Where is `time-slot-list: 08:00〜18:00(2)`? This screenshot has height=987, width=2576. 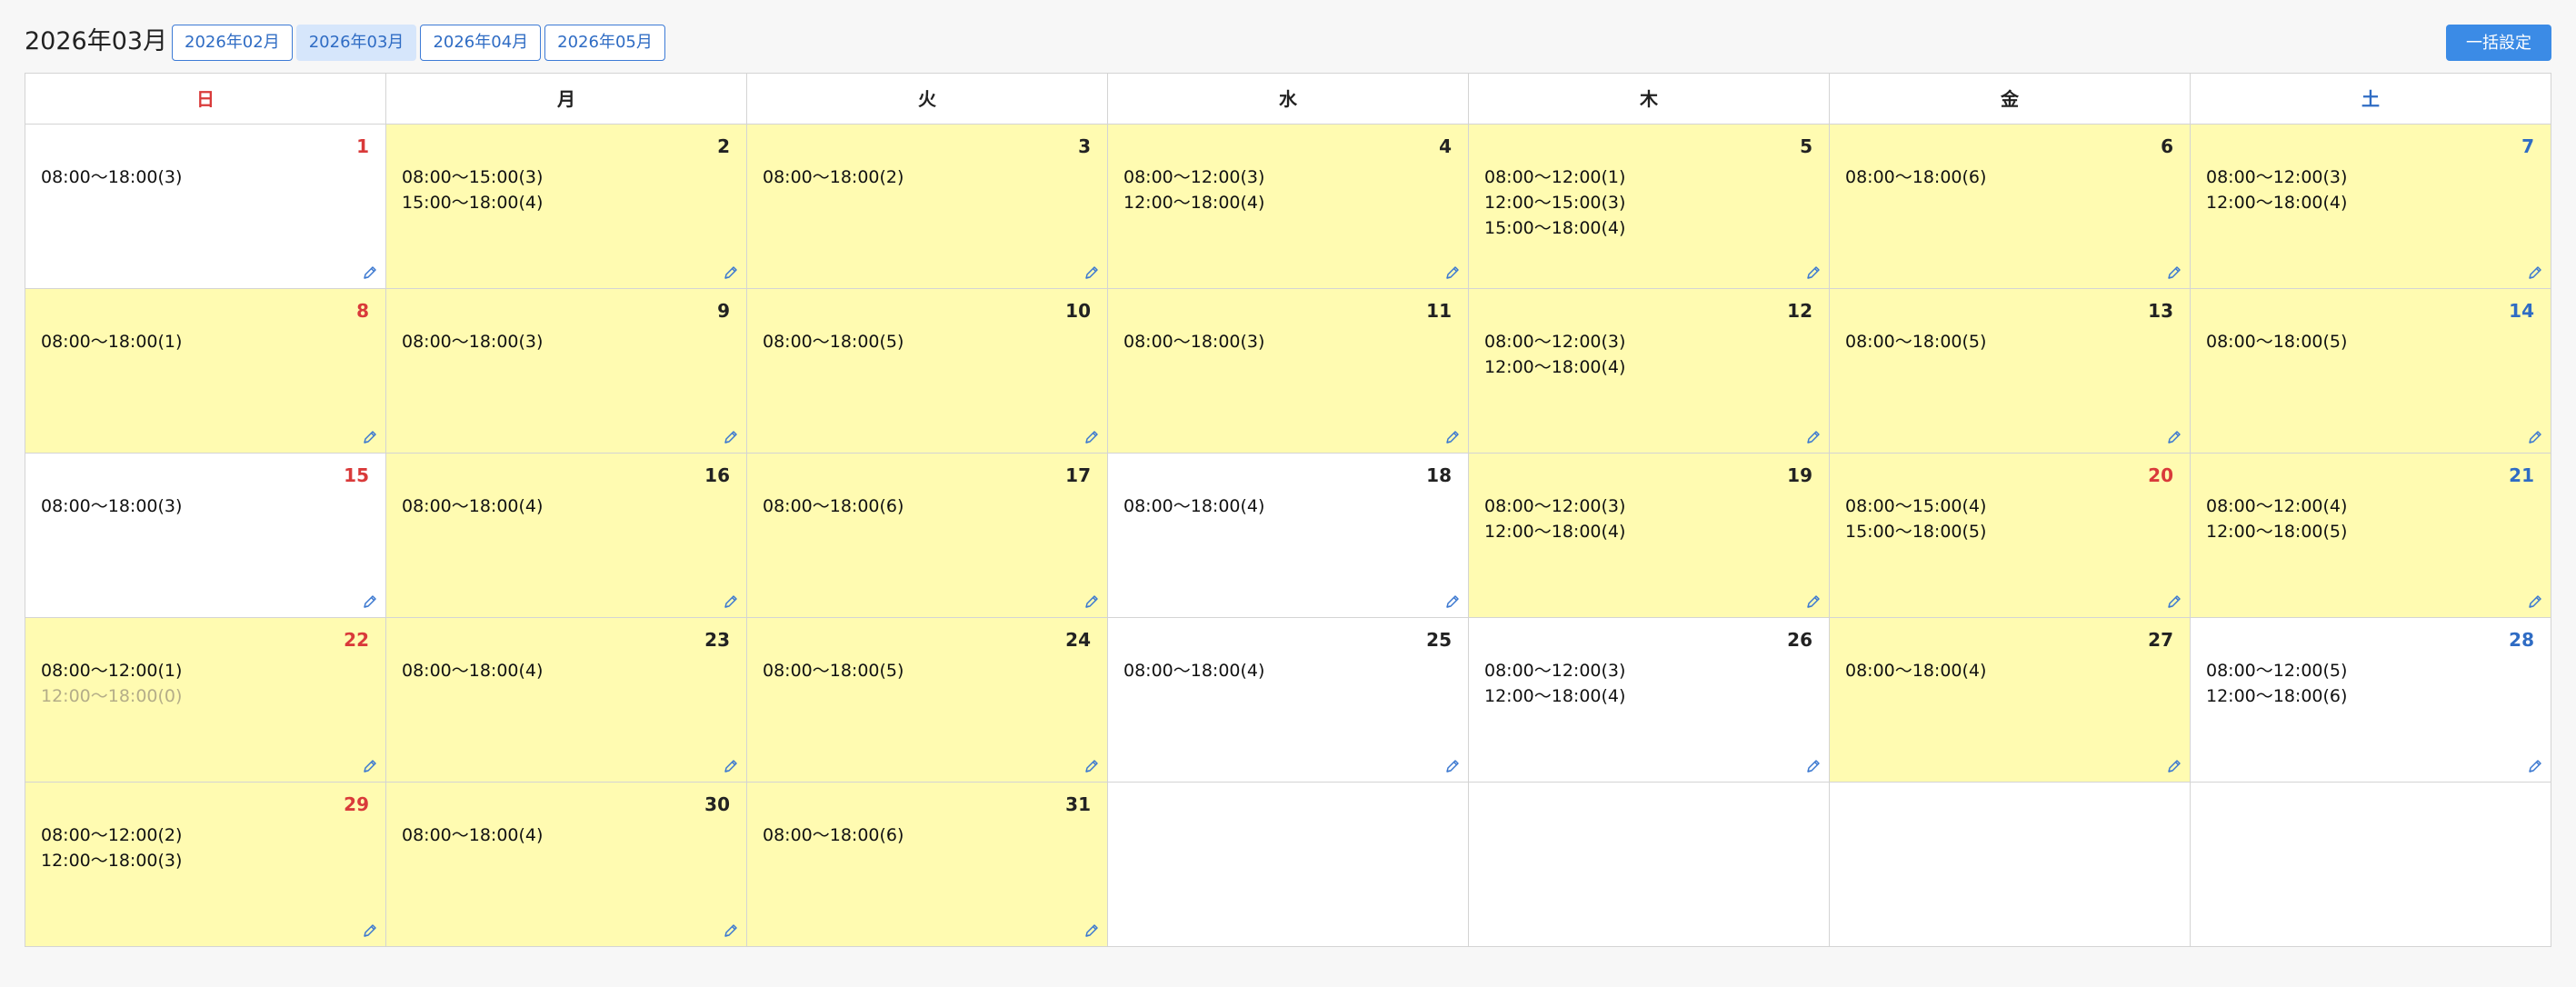
time-slot-list: 08:00〜18:00(2) is located at coordinates (833, 177).